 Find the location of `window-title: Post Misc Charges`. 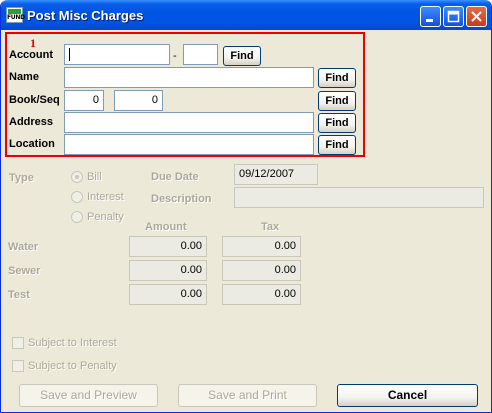

window-title: Post Misc Charges is located at coordinates (85, 15).